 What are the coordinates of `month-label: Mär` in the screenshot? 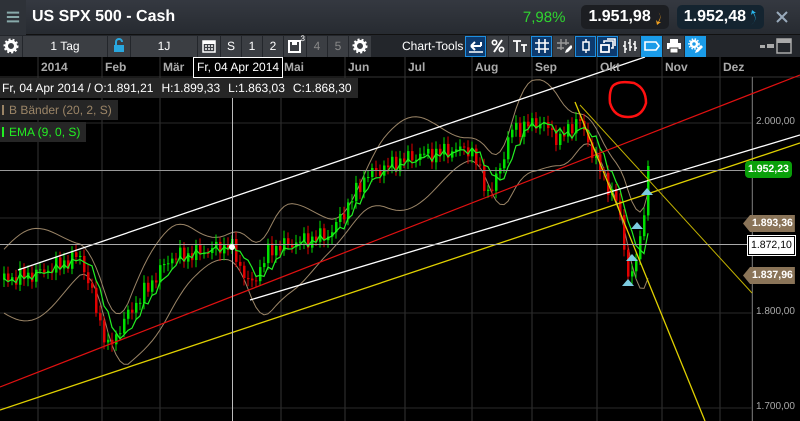 It's located at (173, 67).